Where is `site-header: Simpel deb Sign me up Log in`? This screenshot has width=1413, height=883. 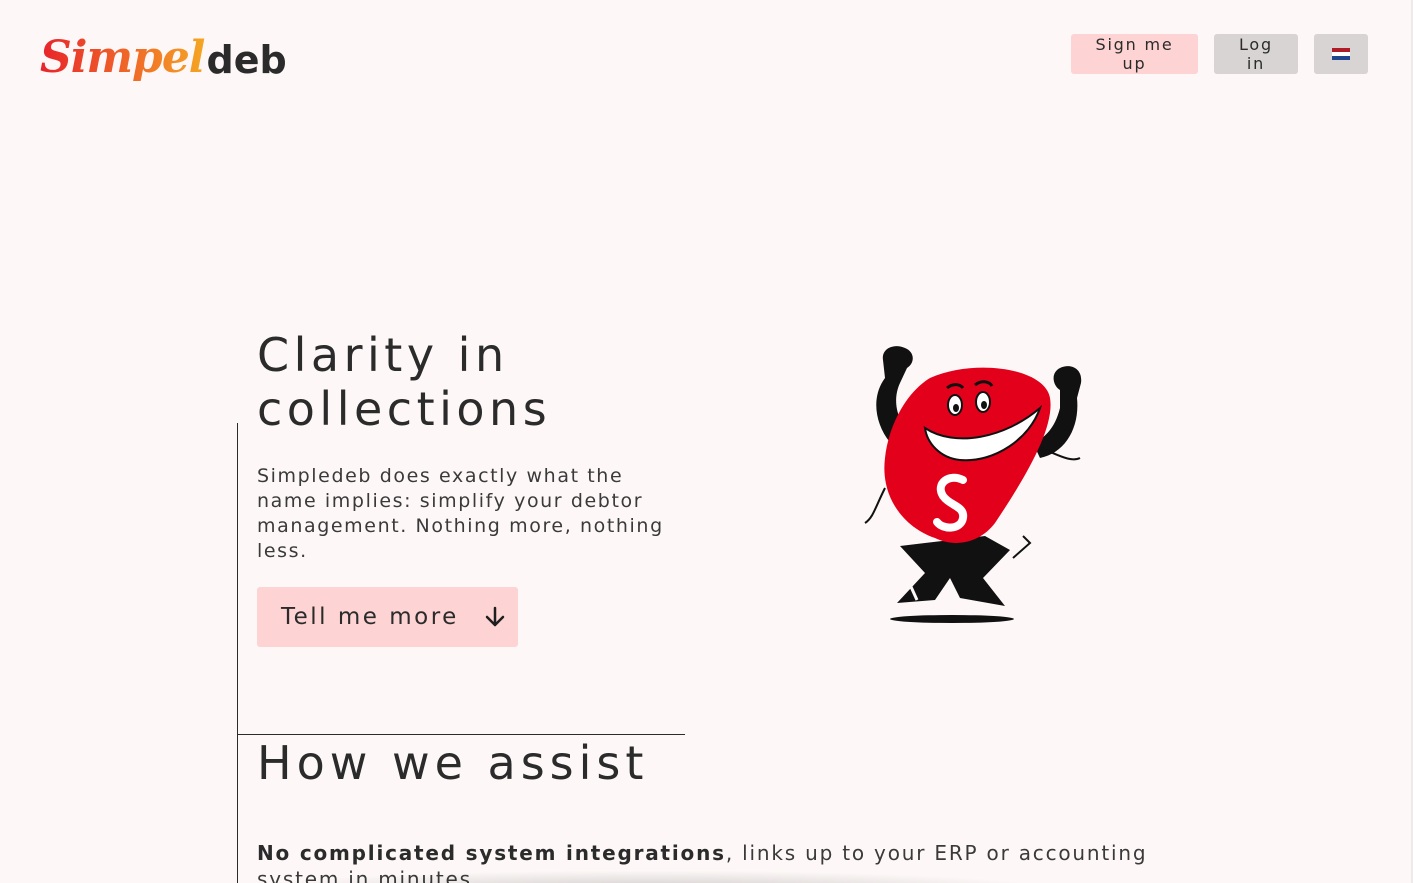
site-header: Simpel deb Sign me up Log in is located at coordinates (706, 55).